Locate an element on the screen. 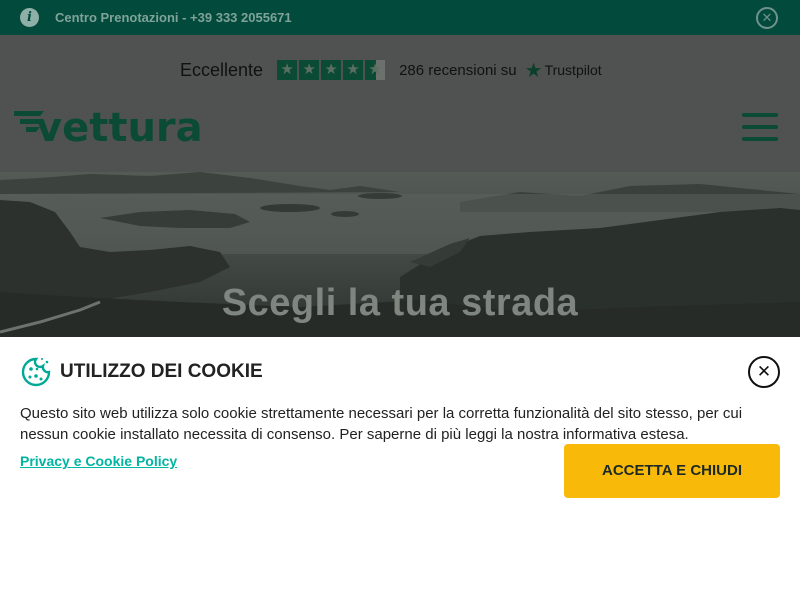 The height and width of the screenshot is (600, 800). cookie-close-button: ✕ is located at coordinates (764, 372).